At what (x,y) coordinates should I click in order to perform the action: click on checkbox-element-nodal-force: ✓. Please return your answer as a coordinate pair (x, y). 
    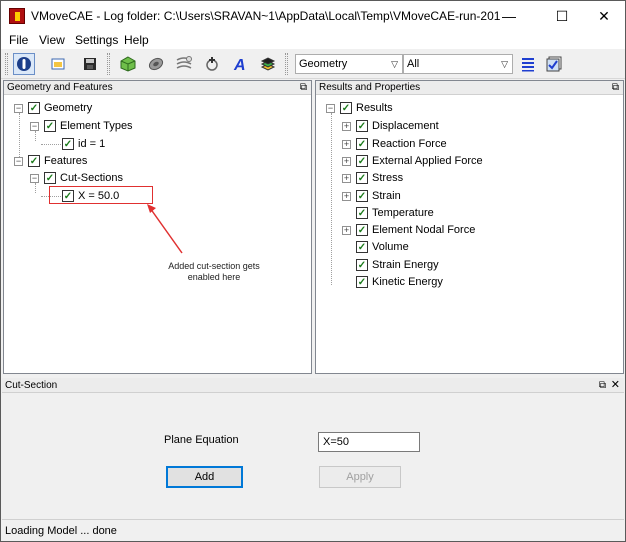
    Looking at the image, I should click on (362, 230).